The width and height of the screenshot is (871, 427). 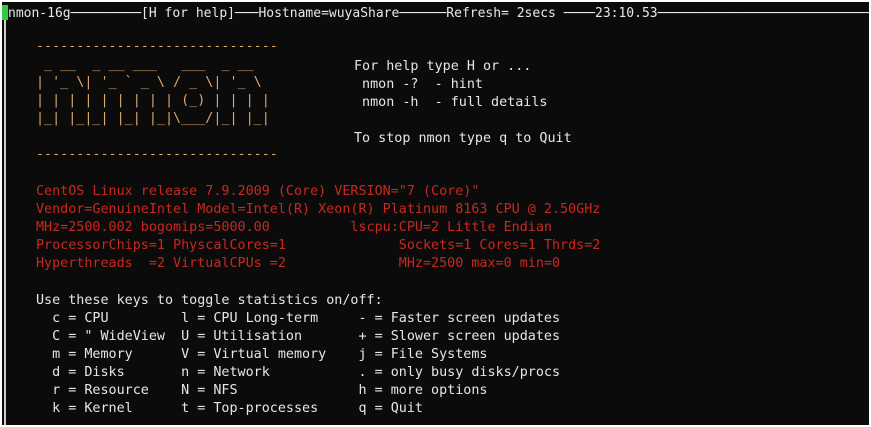 I want to click on help-line-5: To stop nmon type q to Quit, so click(x=463, y=138).